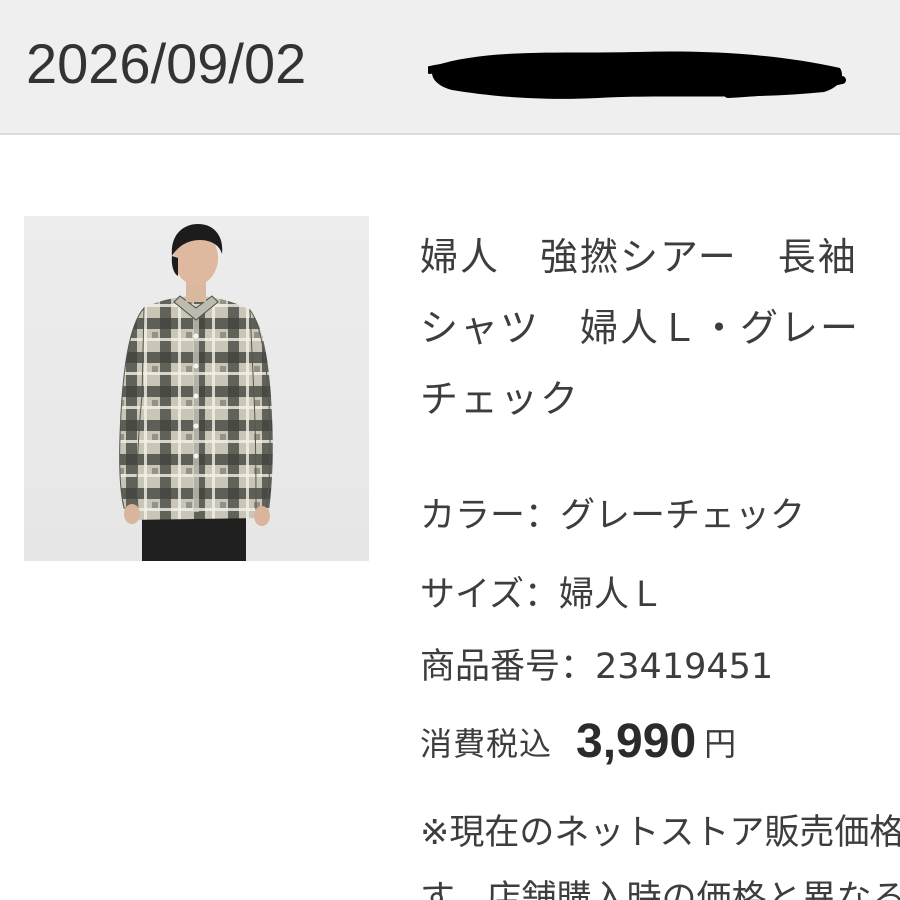 The height and width of the screenshot is (900, 900). What do you see at coordinates (684, 667) in the screenshot?
I see `product-code-value: 23419451` at bounding box center [684, 667].